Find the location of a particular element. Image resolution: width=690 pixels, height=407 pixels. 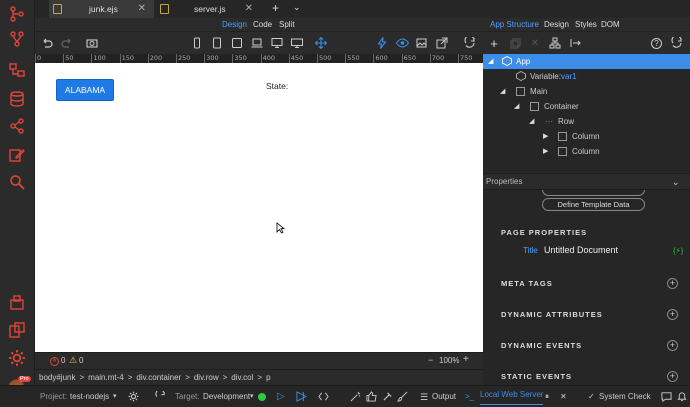

hammer-icon is located at coordinates (387, 394).